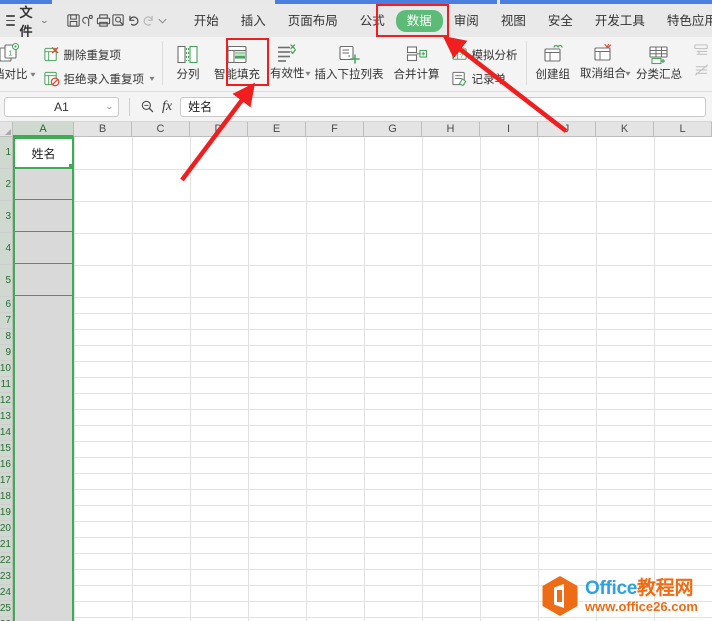 The image size is (712, 621). I want to click on row-header-7: 7, so click(6, 321).